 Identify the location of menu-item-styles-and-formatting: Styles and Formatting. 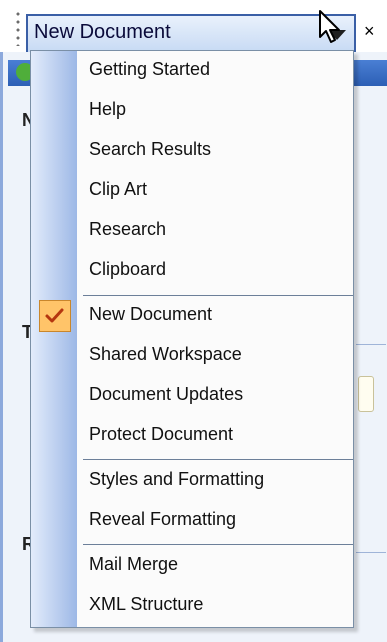
(192, 481).